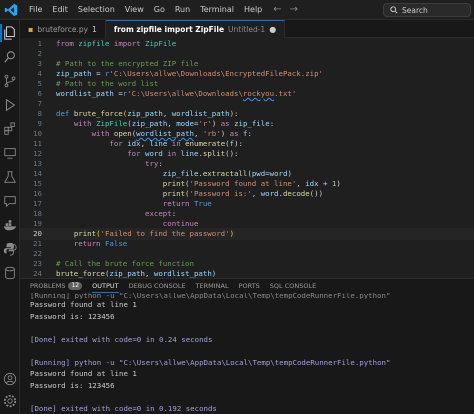 This screenshot has width=474, height=414. I want to click on code-text: brute_force(zip_path, wordlist_path), so click(136, 273).